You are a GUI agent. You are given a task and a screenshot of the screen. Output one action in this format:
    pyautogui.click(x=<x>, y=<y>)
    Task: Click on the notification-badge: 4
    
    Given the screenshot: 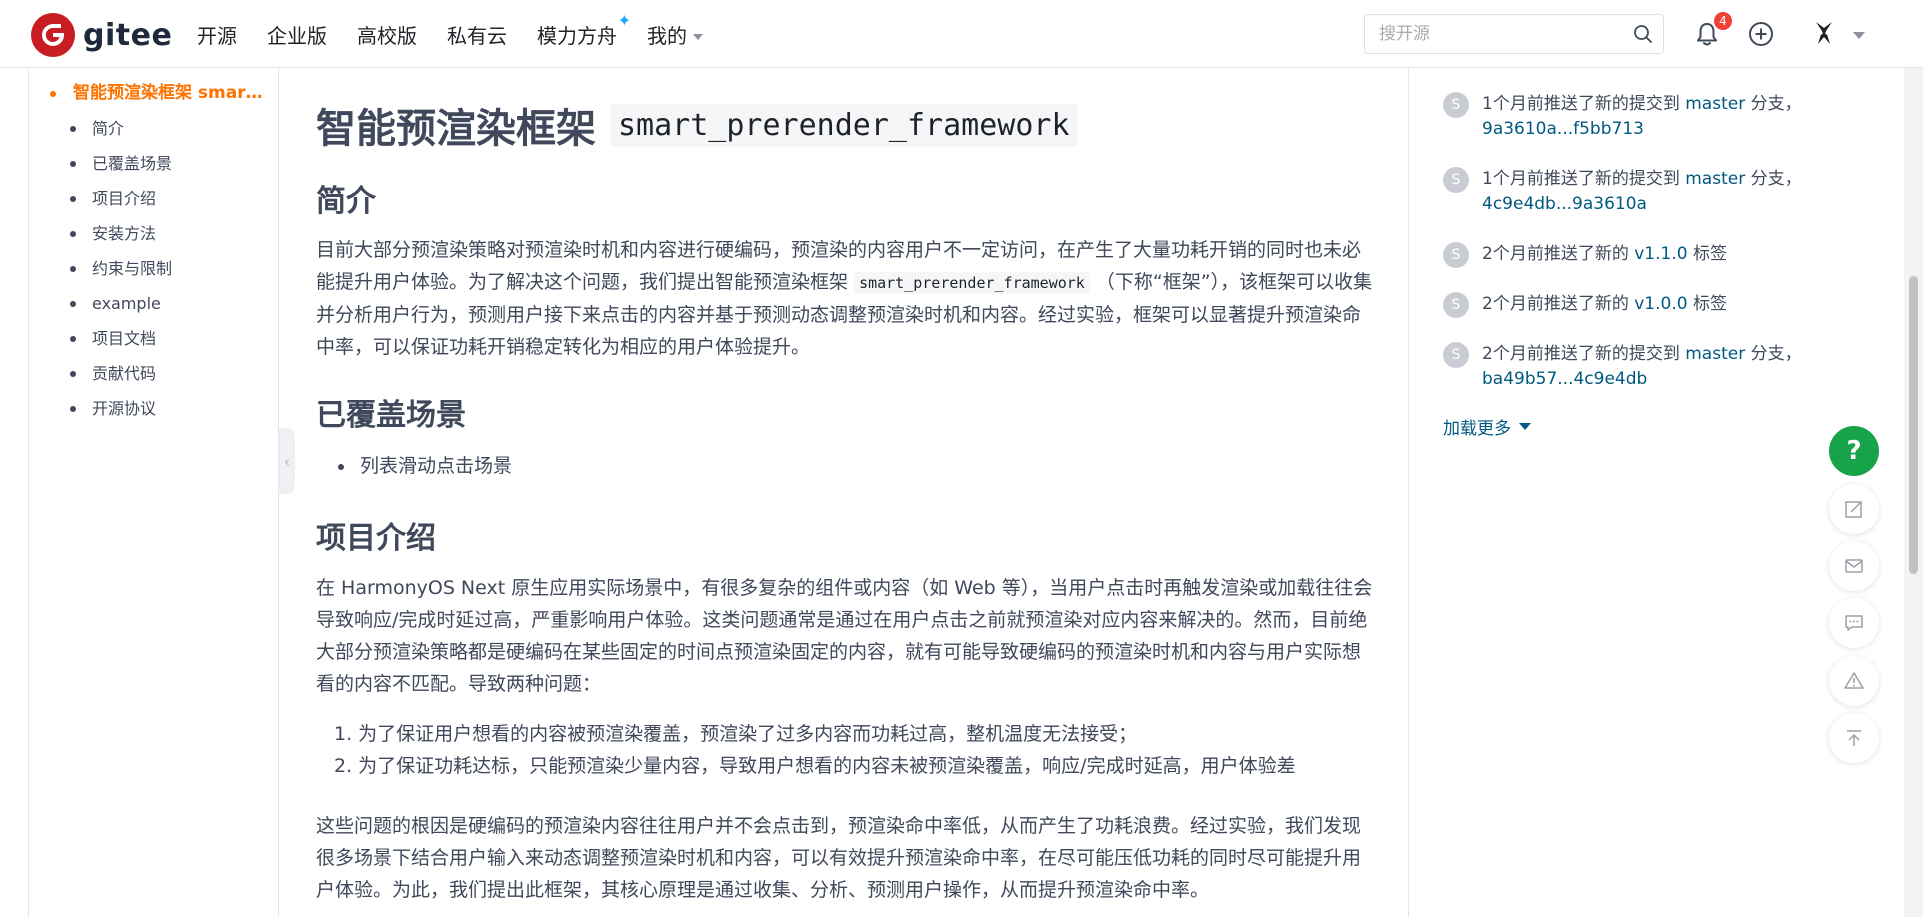 What is the action you would take?
    pyautogui.click(x=1723, y=21)
    